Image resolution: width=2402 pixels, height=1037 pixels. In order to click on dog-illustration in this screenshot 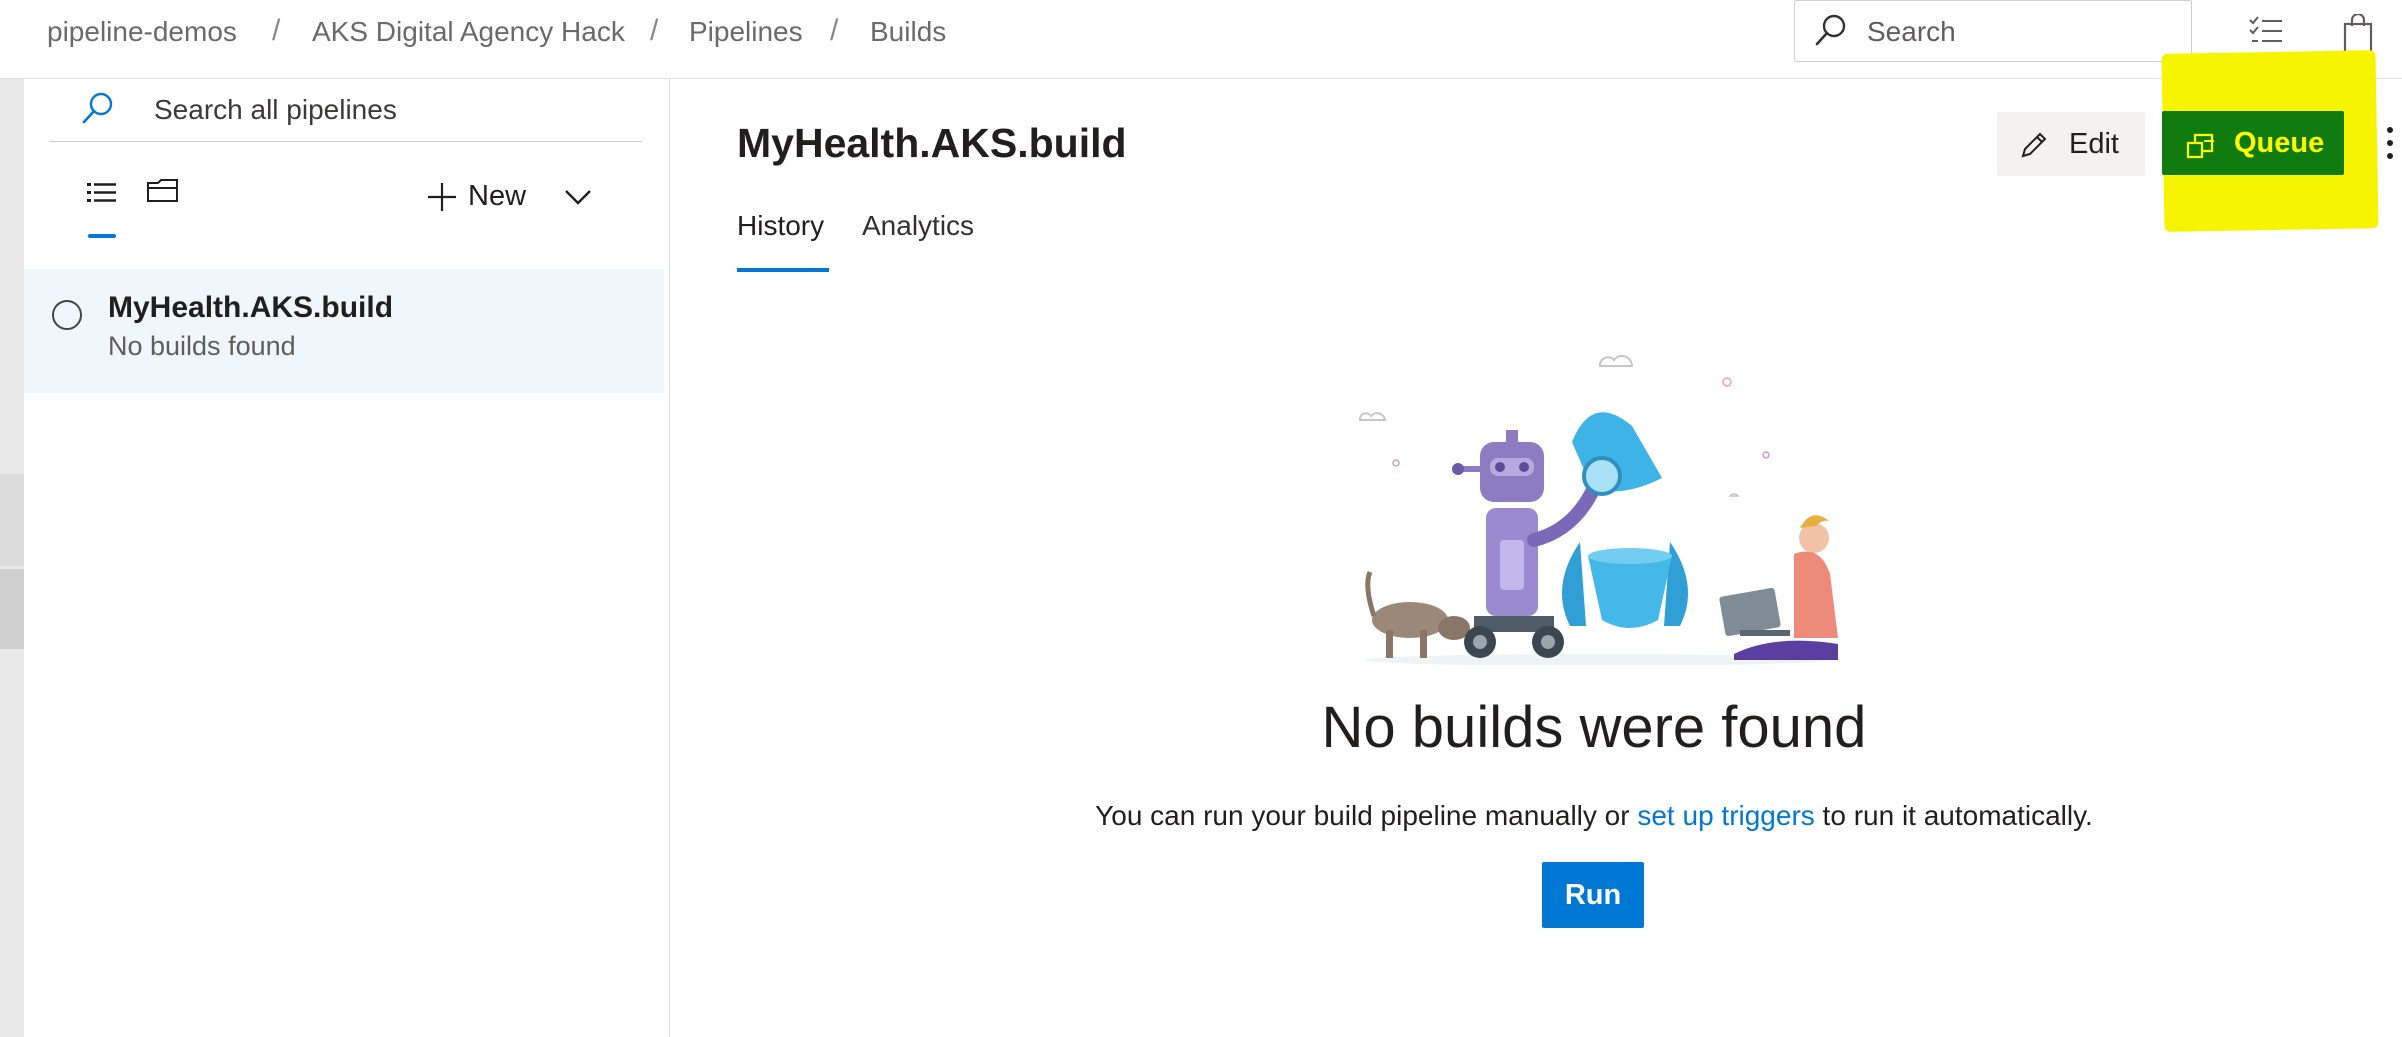, I will do `click(1417, 614)`.